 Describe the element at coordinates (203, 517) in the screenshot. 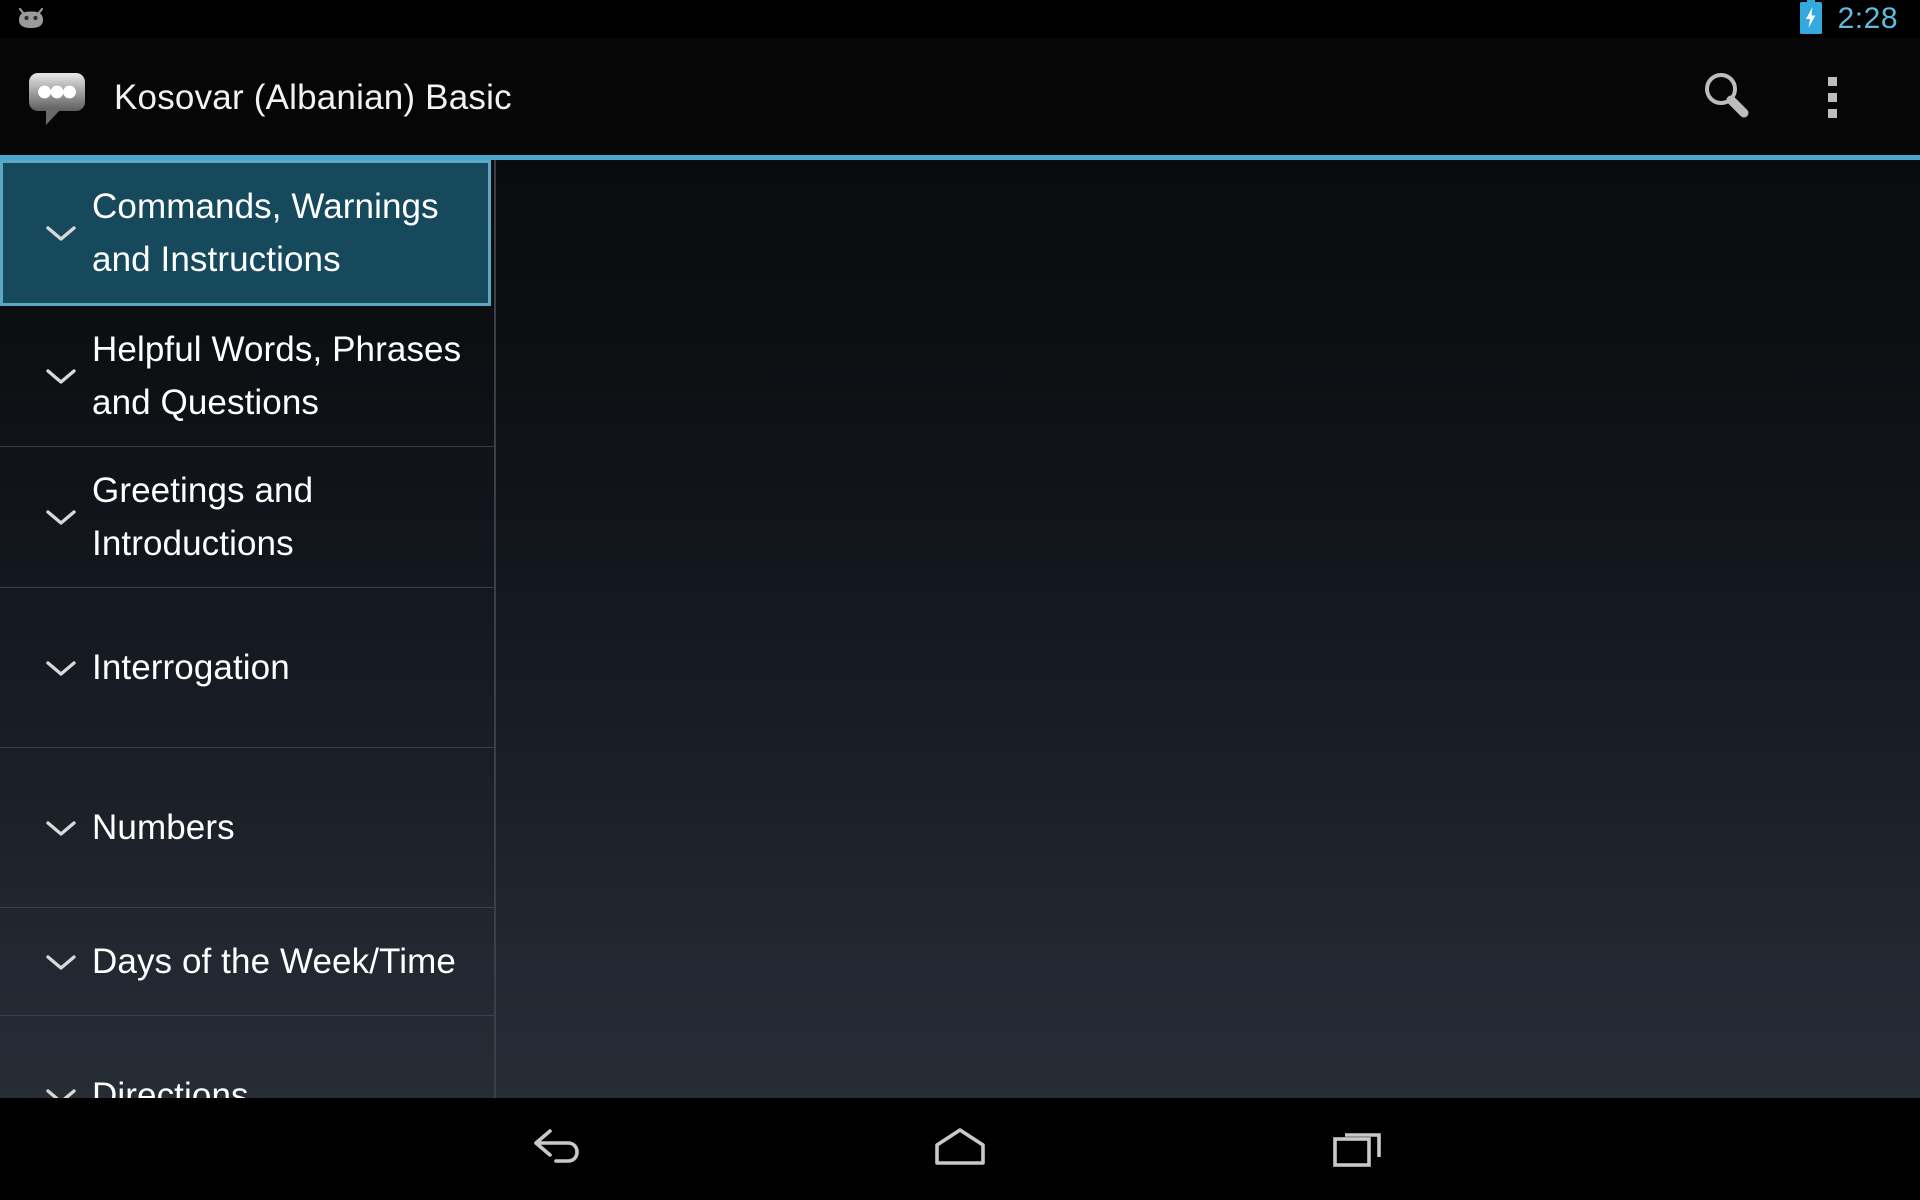

I see `list-item-label: Greetings and Introductions` at that location.